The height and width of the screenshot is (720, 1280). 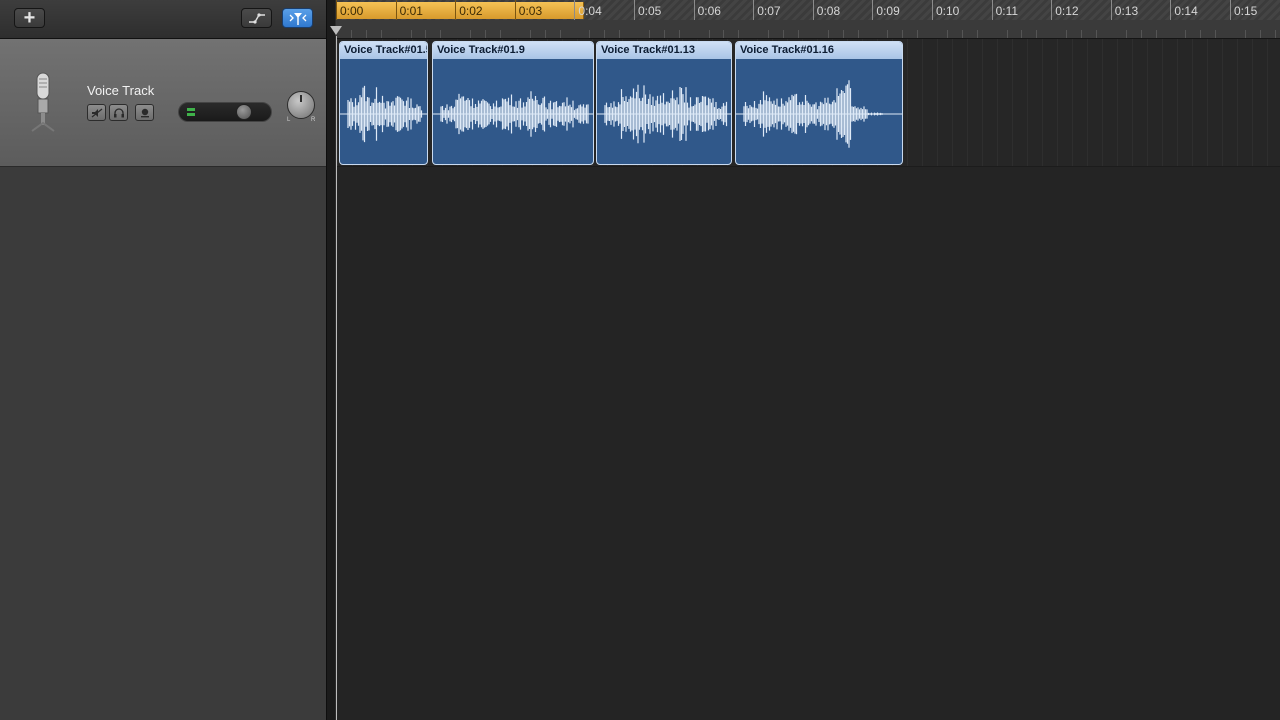 What do you see at coordinates (163, 103) in the screenshot?
I see `track-header: Voice Track L R` at bounding box center [163, 103].